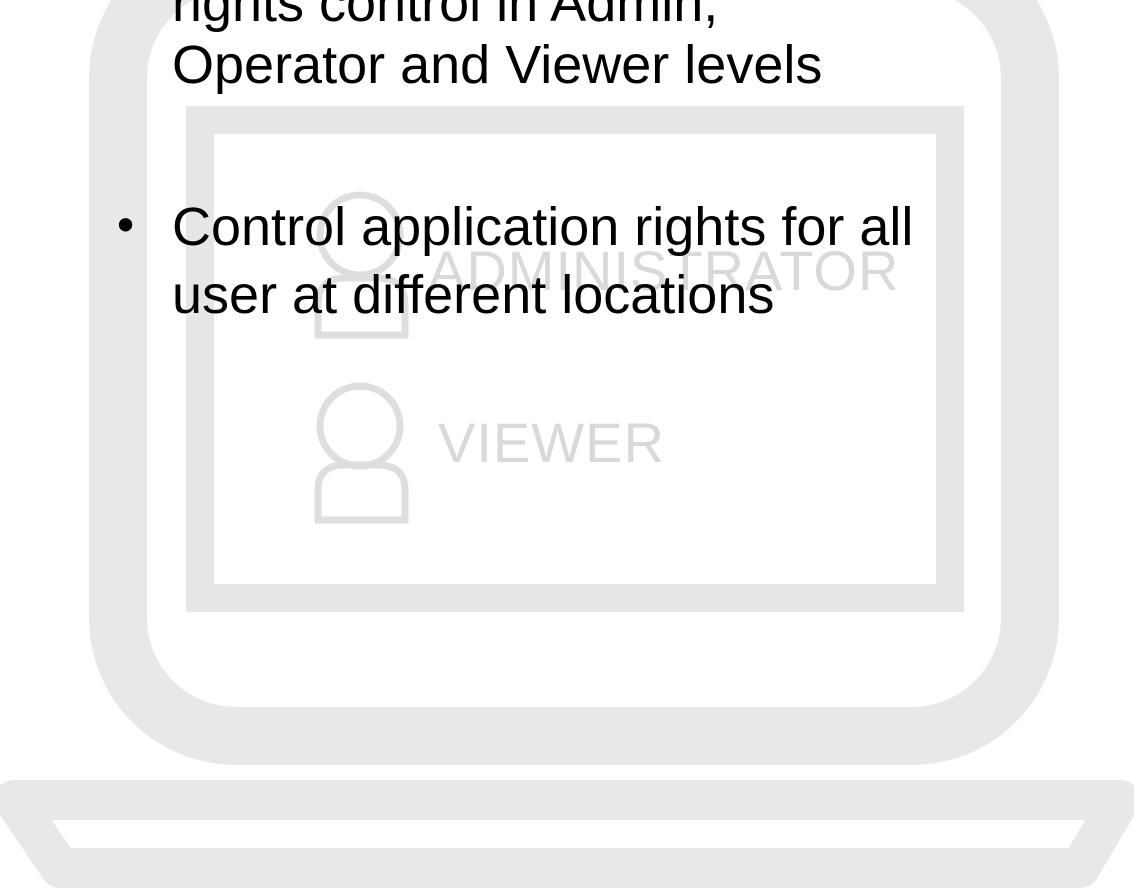  What do you see at coordinates (567, 834) in the screenshot?
I see `laptop-base-outline` at bounding box center [567, 834].